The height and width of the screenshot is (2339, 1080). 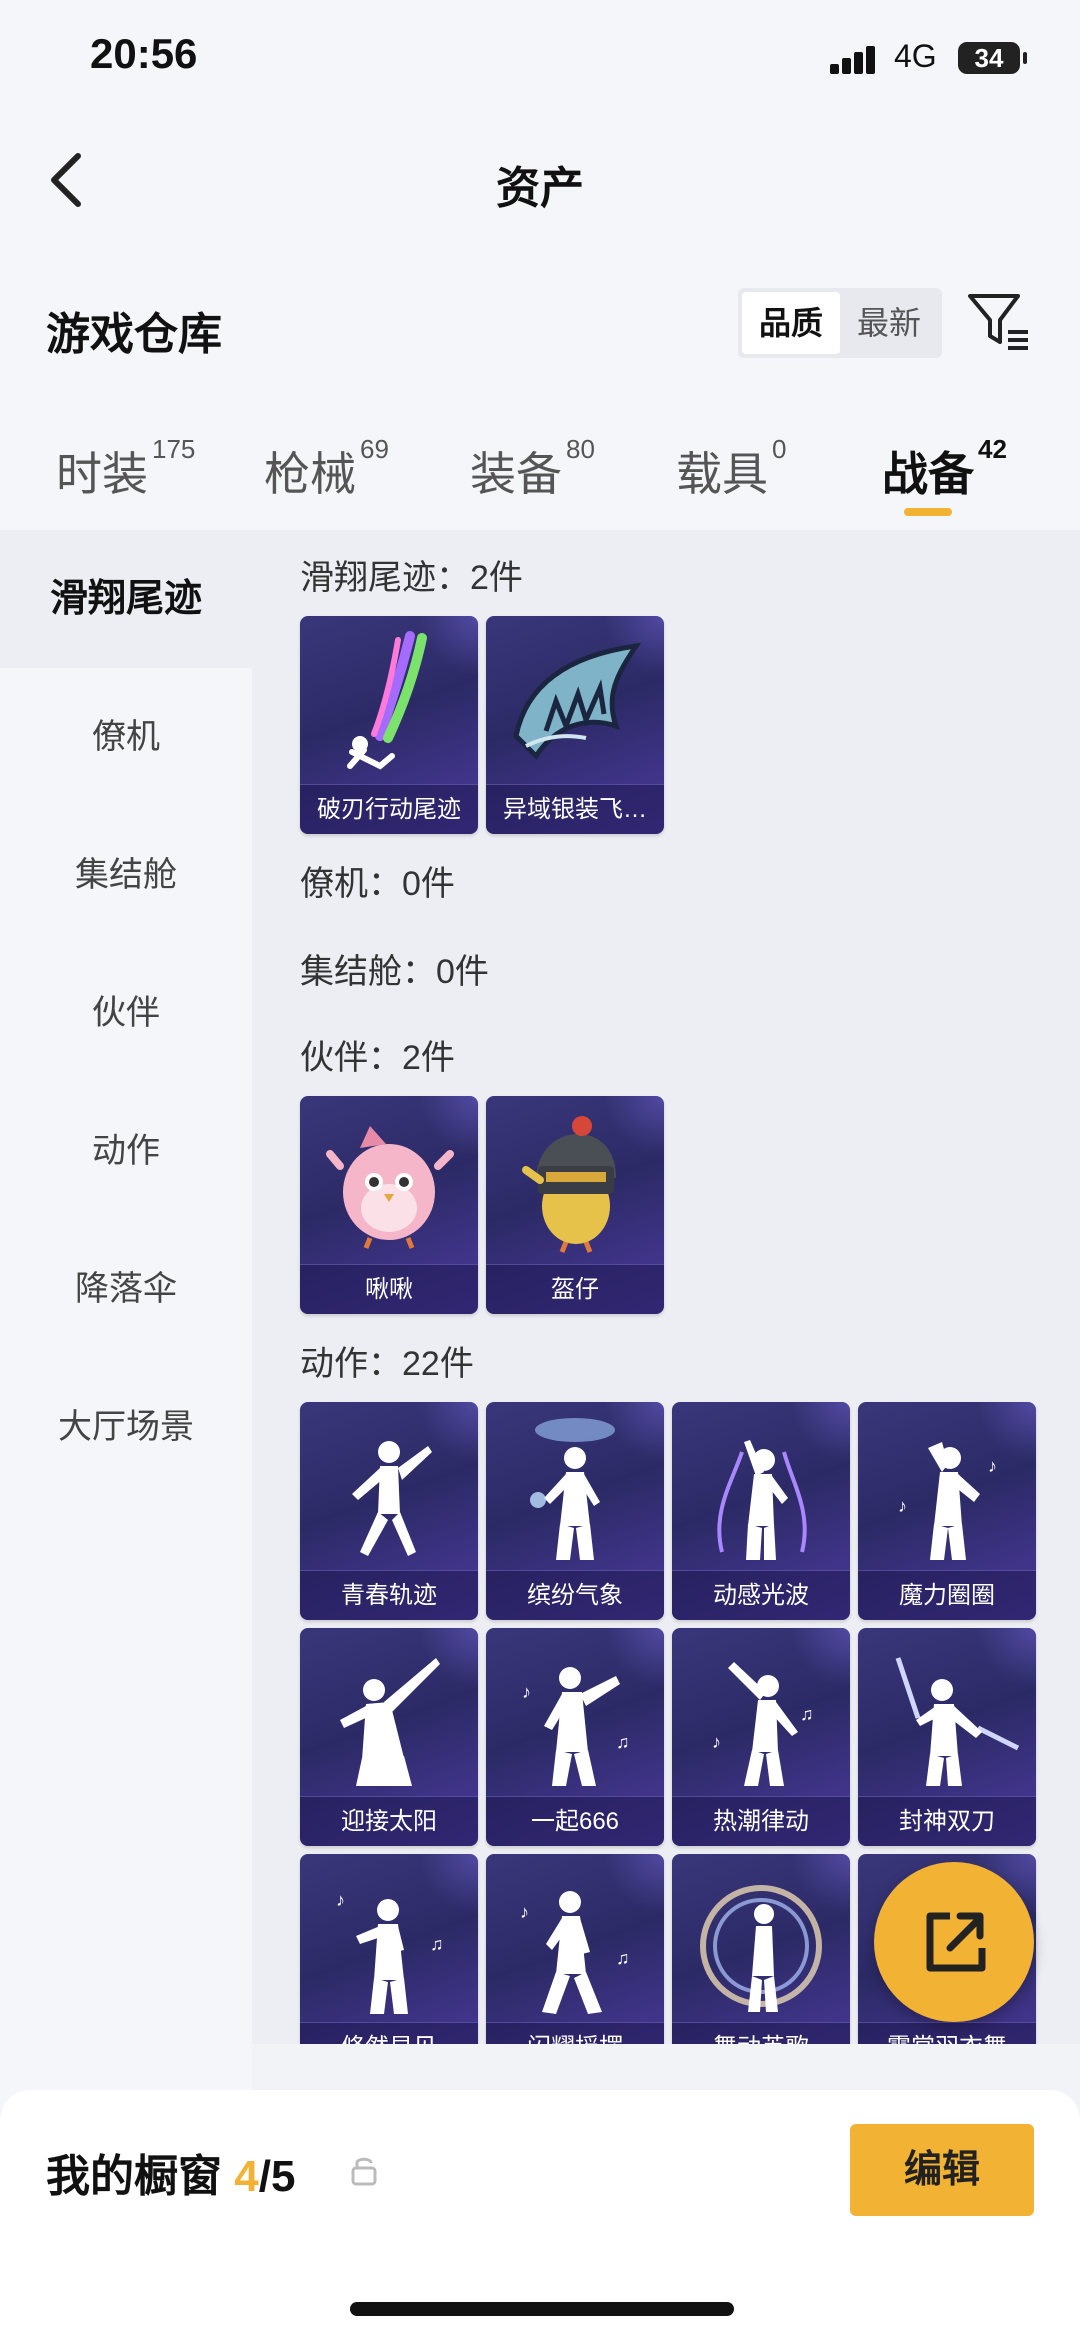 I want to click on tab-vehicles: 载具 0, so click(x=731, y=469).